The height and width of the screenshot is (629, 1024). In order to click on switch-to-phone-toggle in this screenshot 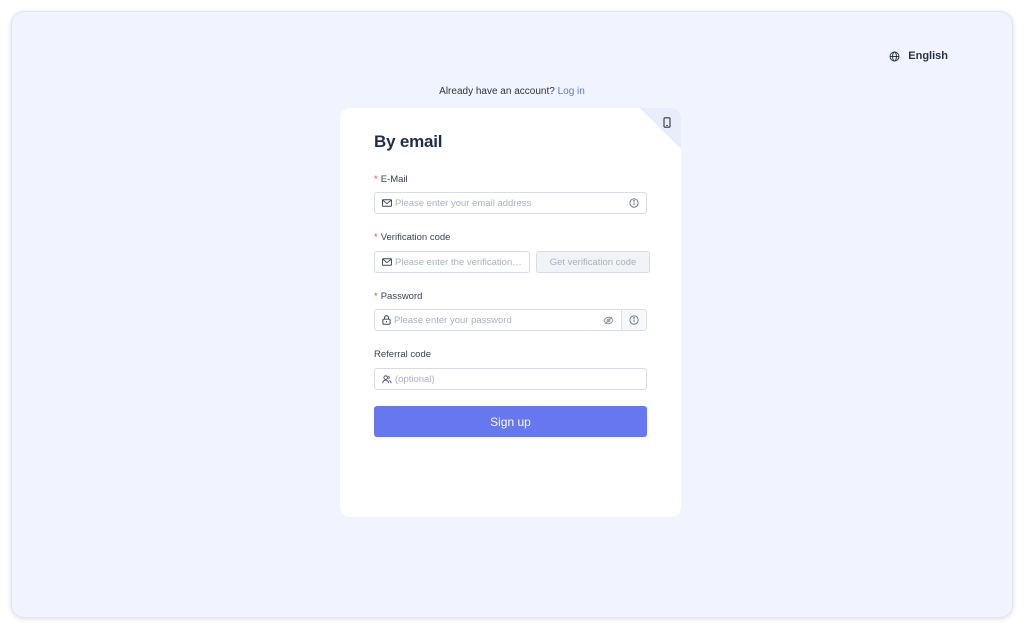, I will do `click(660, 128)`.